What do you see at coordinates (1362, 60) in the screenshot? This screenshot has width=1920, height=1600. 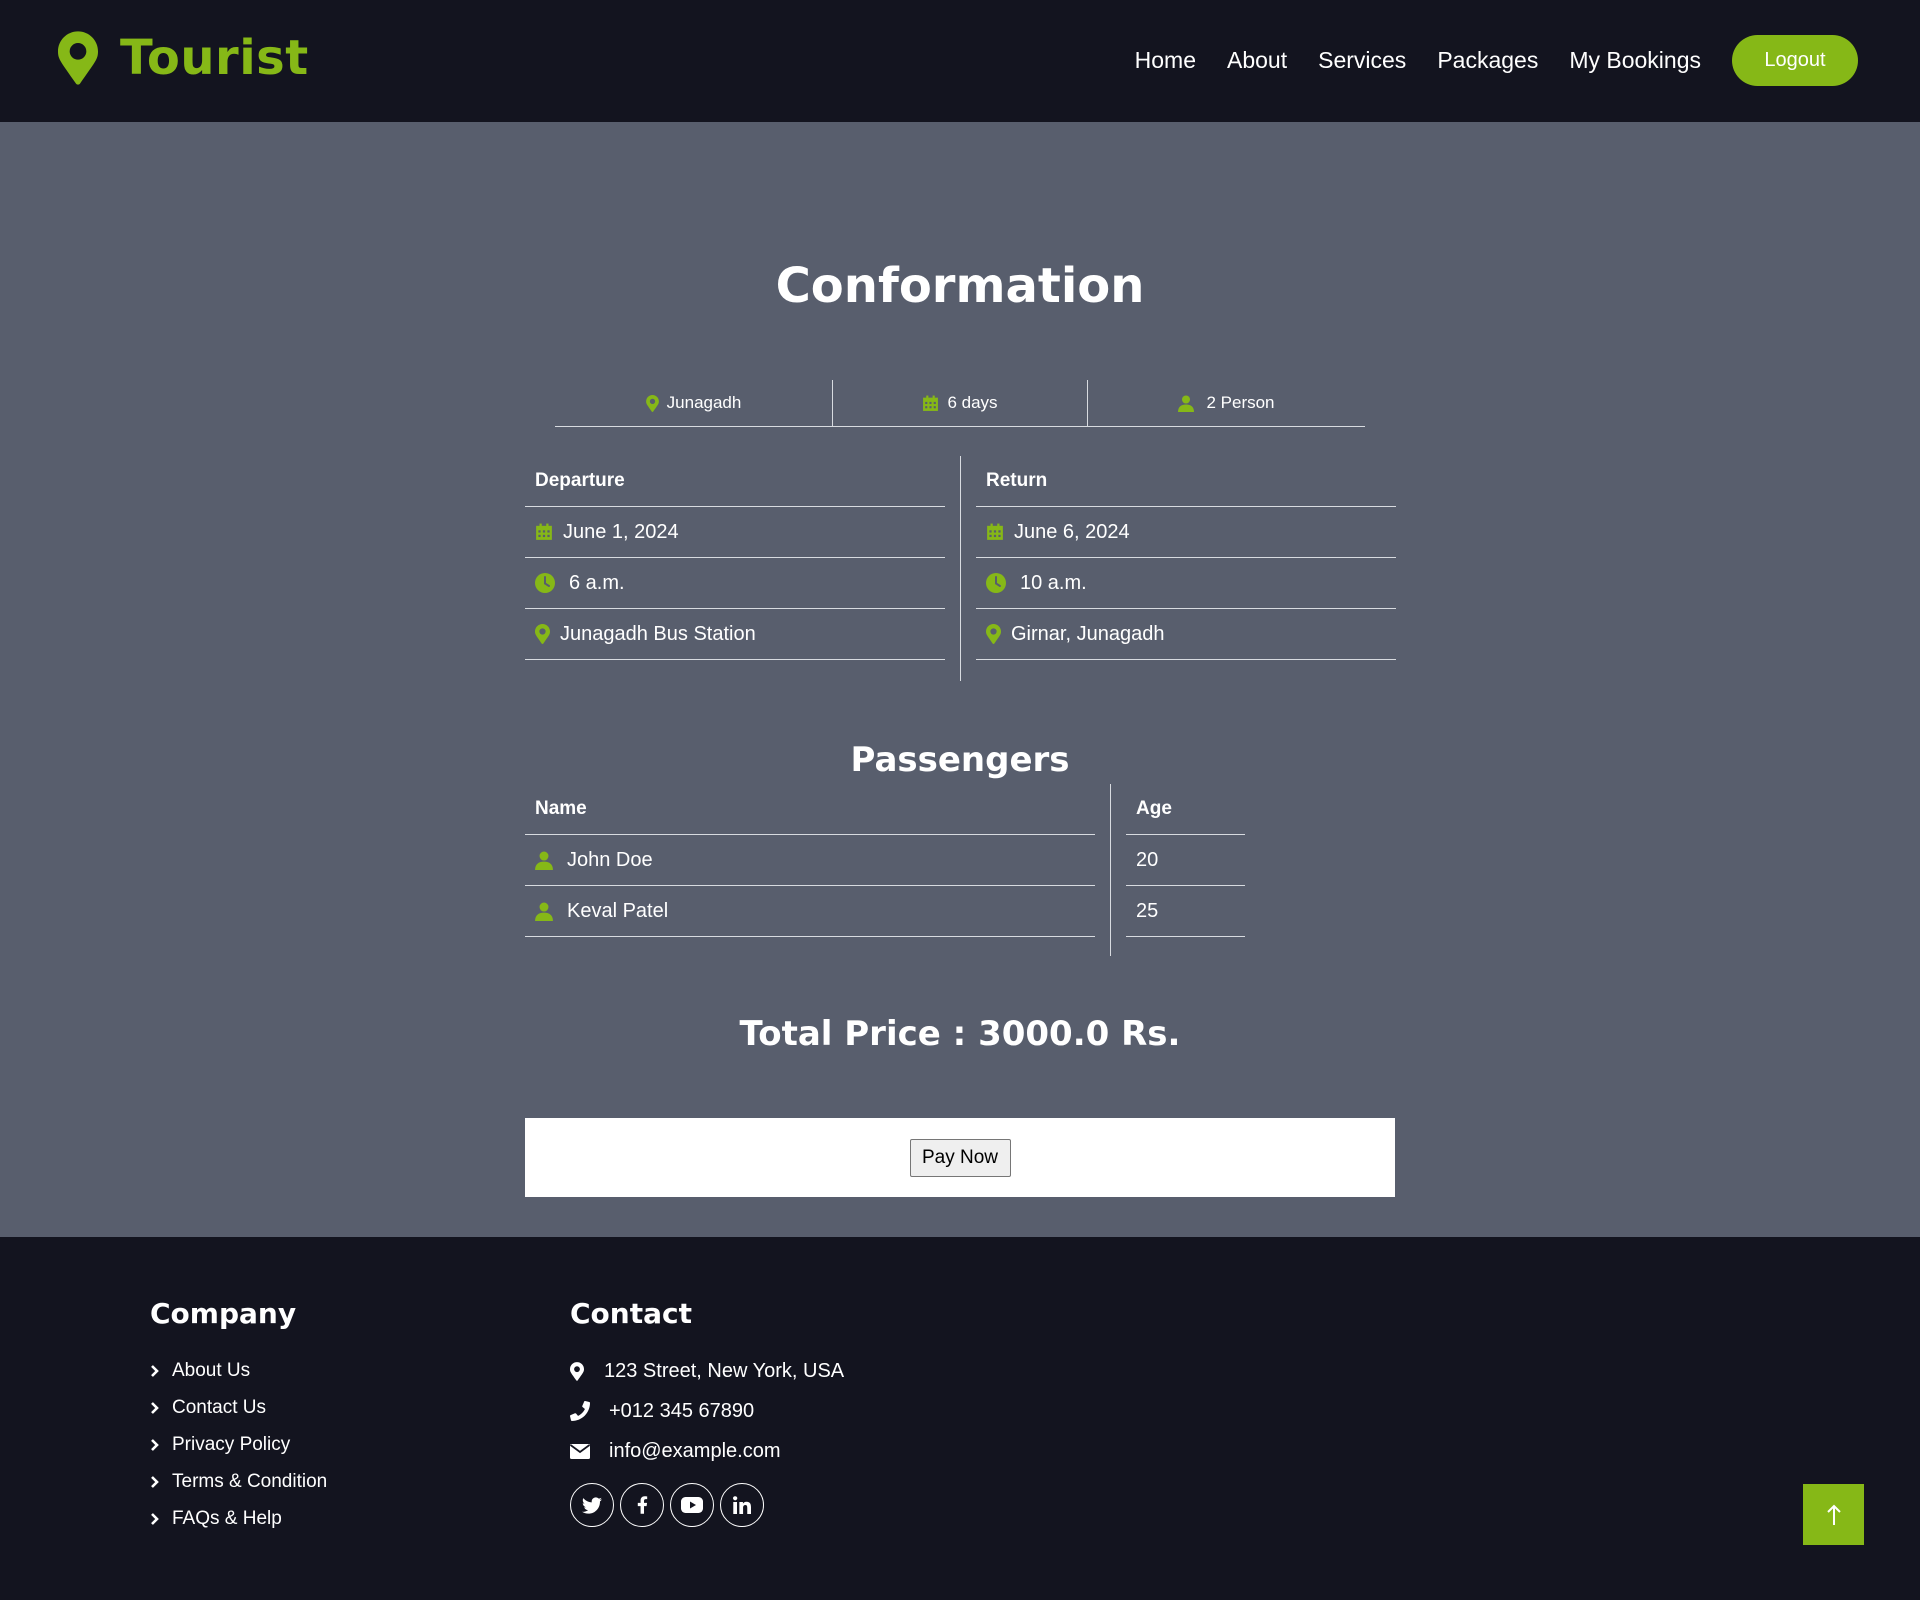 I see `nav-services: Services` at bounding box center [1362, 60].